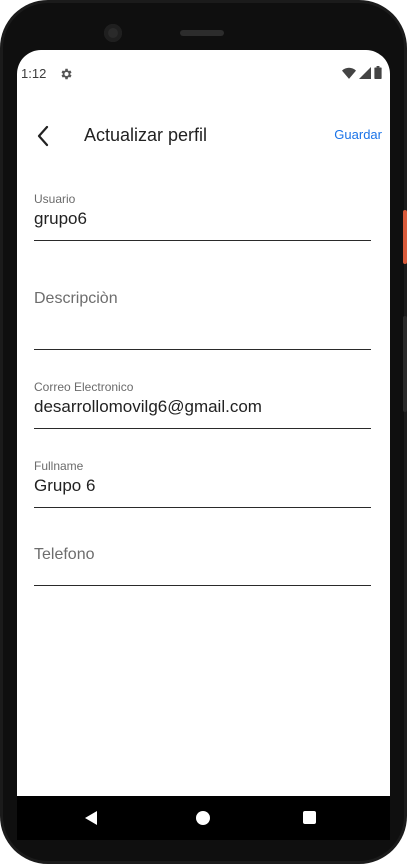 This screenshot has height=864, width=407. Describe the element at coordinates (84, 387) in the screenshot. I see `correo-label: Correo Electronico` at that location.